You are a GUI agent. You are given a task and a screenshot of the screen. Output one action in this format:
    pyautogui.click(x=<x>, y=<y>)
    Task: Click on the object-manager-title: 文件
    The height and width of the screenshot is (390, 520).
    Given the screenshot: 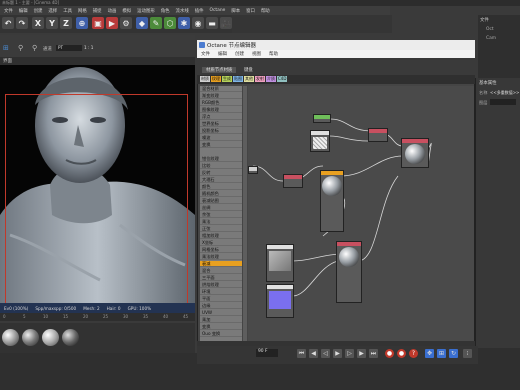 What is the action you would take?
    pyautogui.click(x=484, y=20)
    